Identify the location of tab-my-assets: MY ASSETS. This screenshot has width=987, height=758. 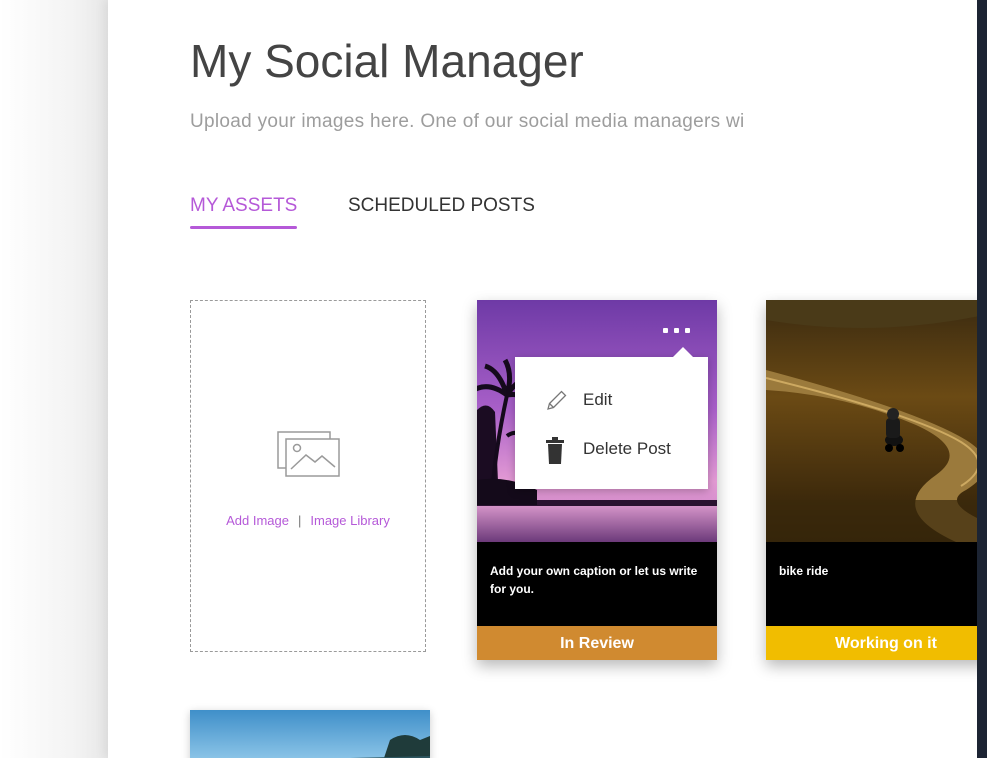
(244, 212).